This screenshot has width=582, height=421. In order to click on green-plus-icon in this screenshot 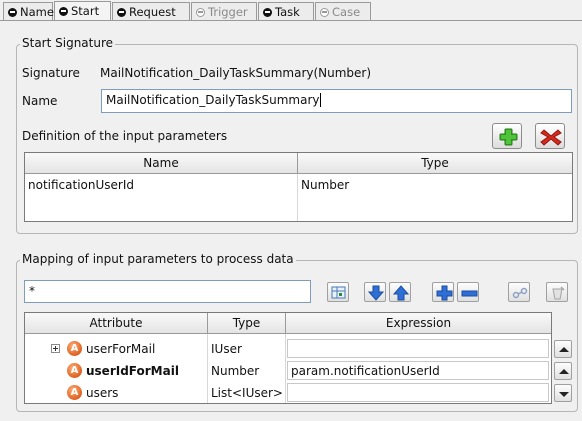, I will do `click(508, 137)`.